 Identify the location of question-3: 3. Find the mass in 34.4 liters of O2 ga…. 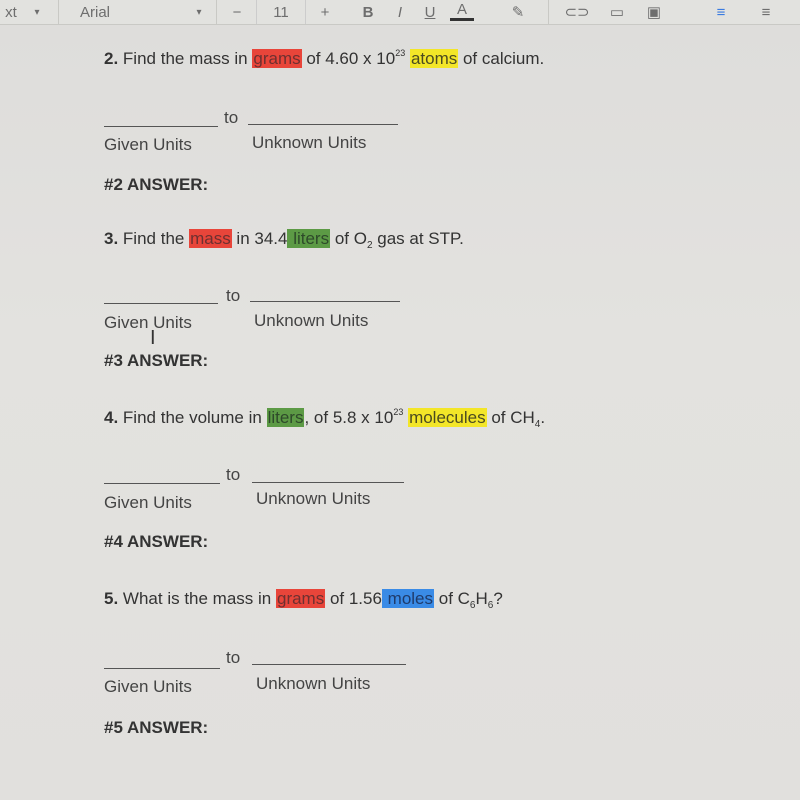
(284, 240).